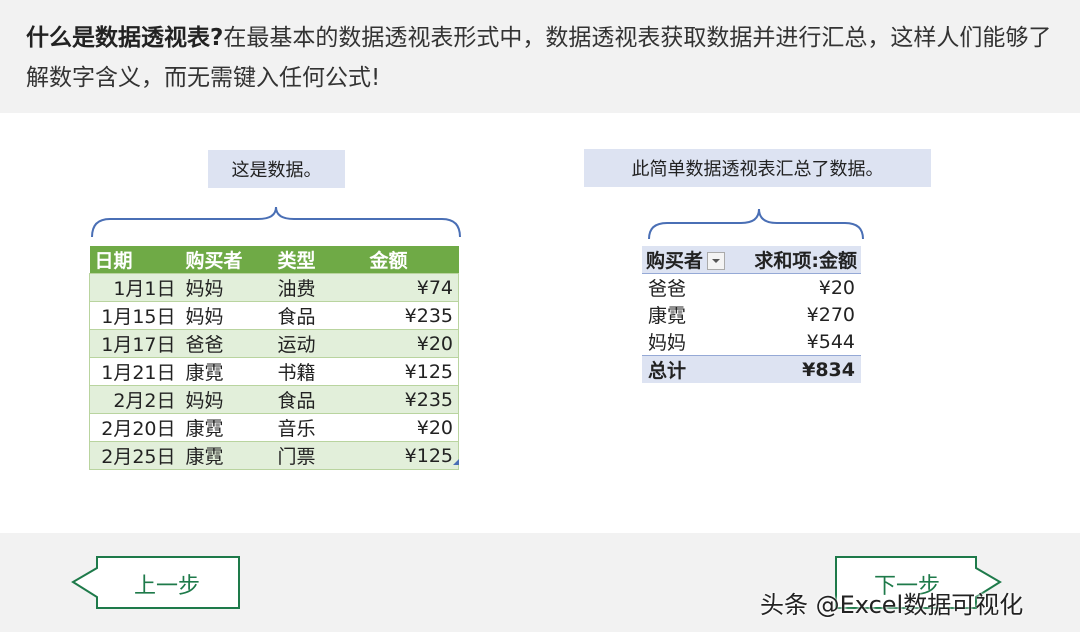 The width and height of the screenshot is (1080, 632). I want to click on pivot-cell-amount: ¥20, so click(803, 287).